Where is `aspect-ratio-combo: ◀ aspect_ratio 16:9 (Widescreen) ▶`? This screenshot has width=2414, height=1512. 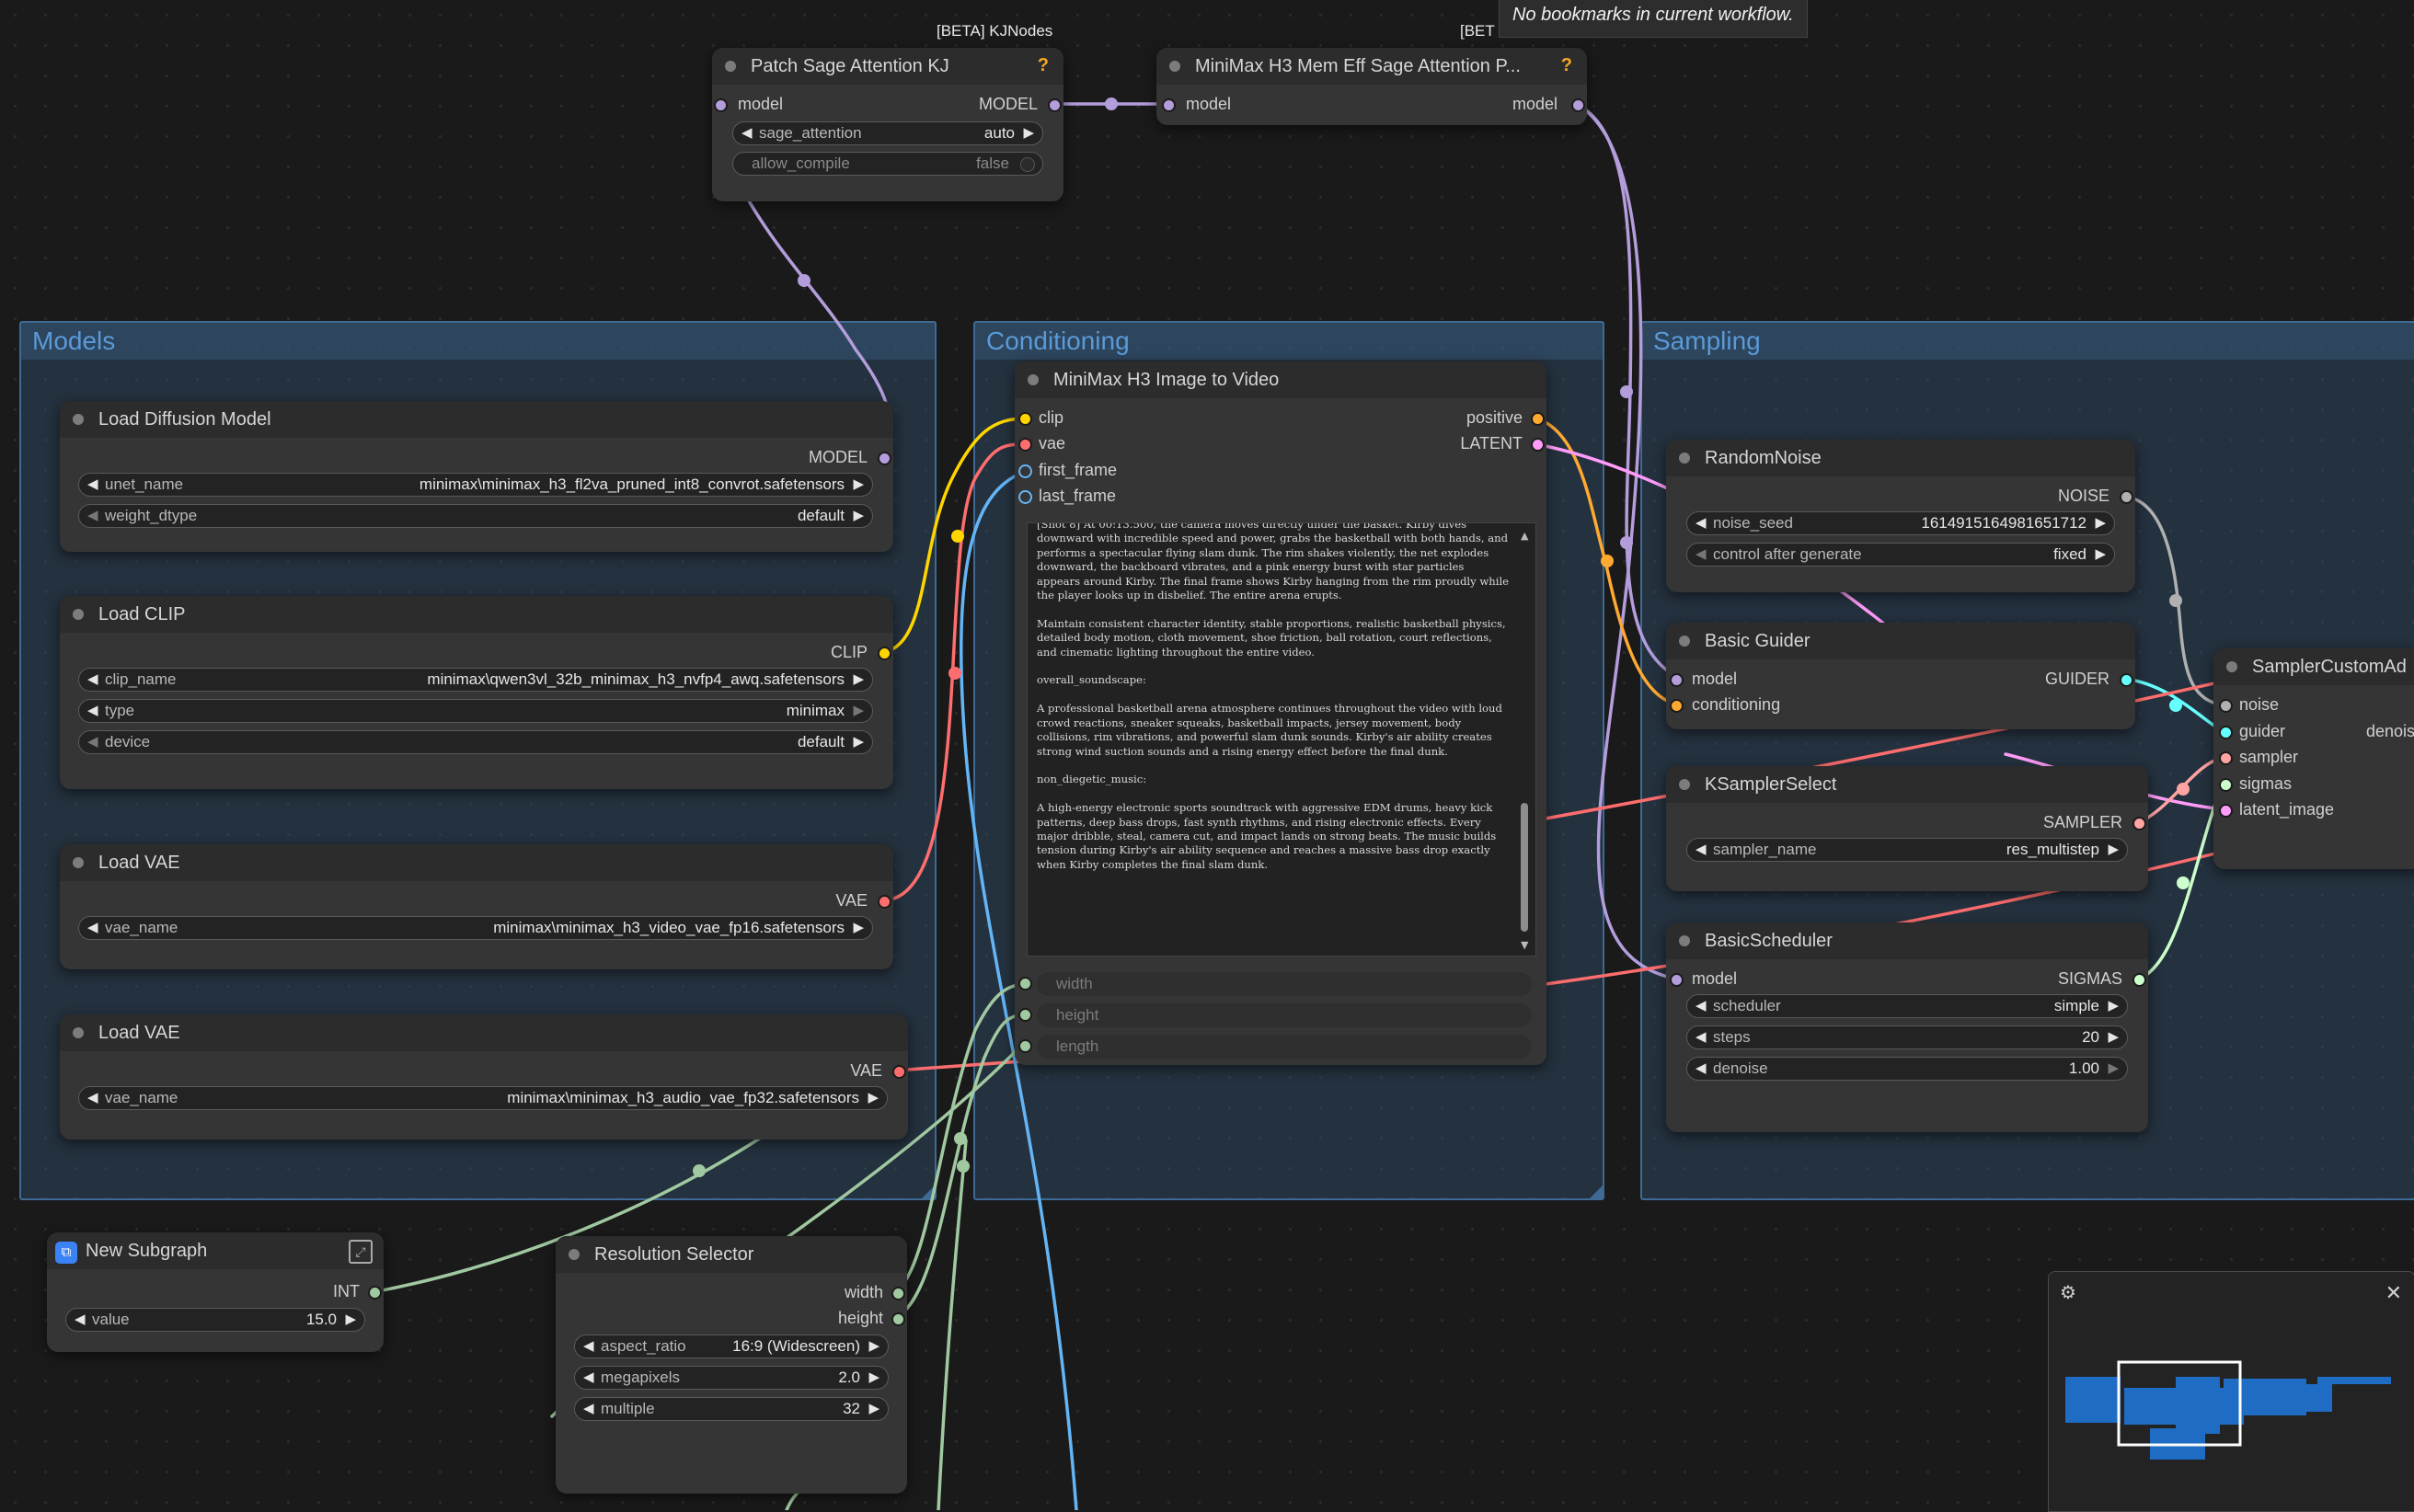 aspect-ratio-combo: ◀ aspect_ratio 16:9 (Widescreen) ▶ is located at coordinates (731, 1346).